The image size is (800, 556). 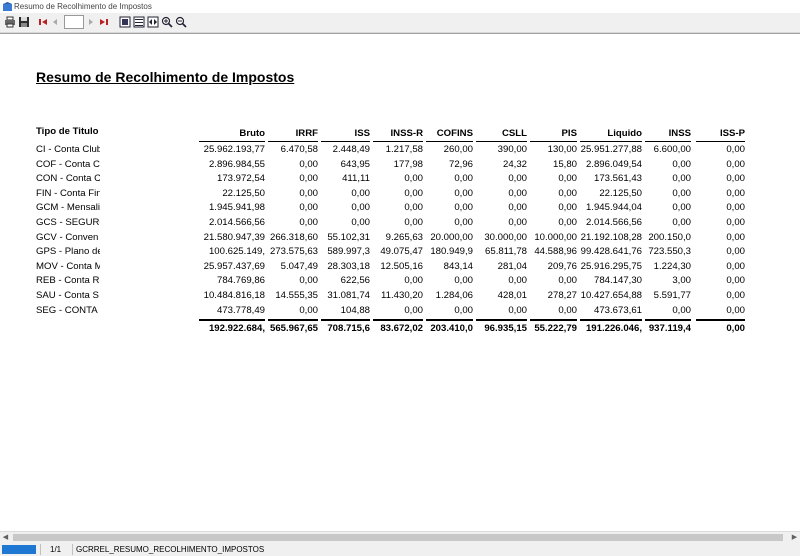 What do you see at coordinates (67, 237) in the screenshot?
I see `table-row-label: GCV - Conven` at bounding box center [67, 237].